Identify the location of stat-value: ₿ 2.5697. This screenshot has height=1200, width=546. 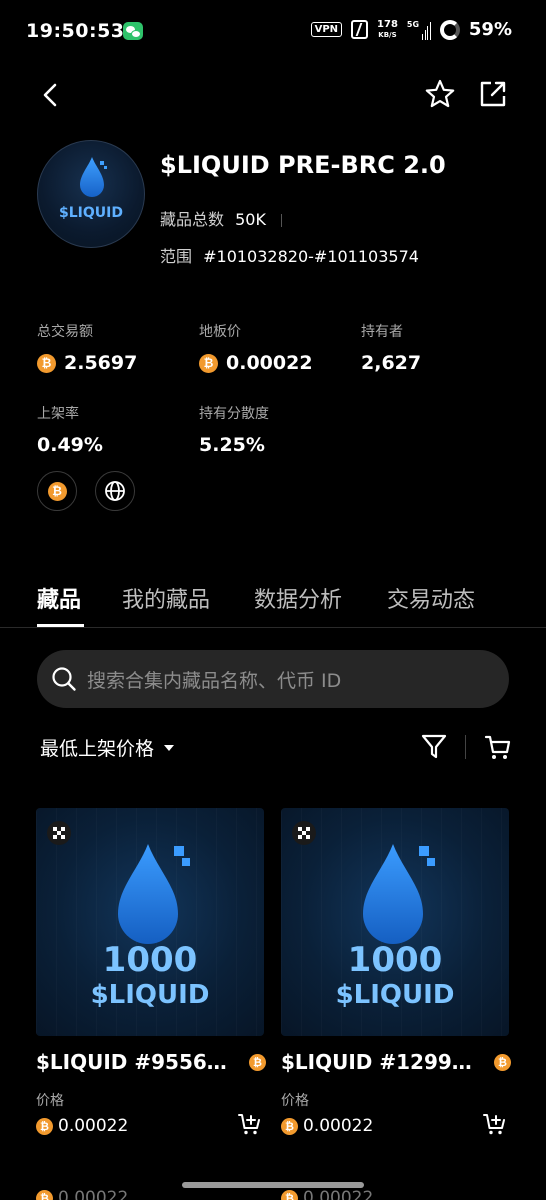
(87, 363).